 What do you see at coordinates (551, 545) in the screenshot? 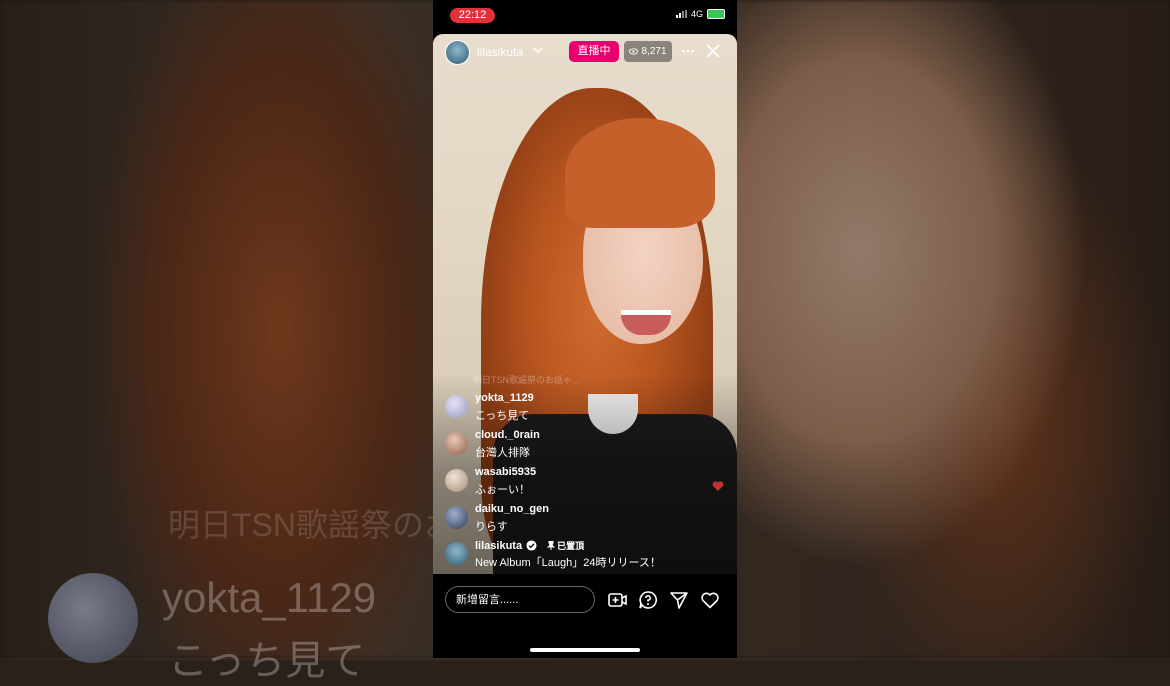
I see `pin-icon` at bounding box center [551, 545].